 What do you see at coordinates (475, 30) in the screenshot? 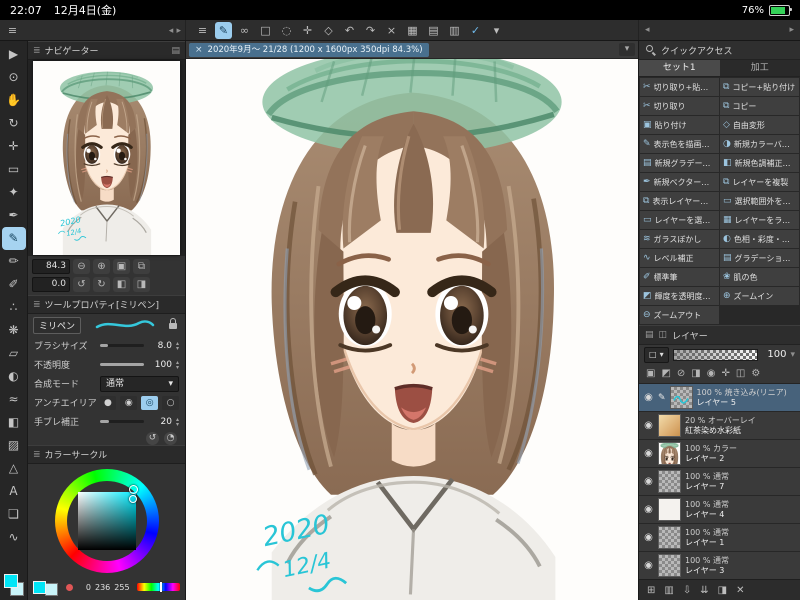
I see `confirm-icon: ✓` at bounding box center [475, 30].